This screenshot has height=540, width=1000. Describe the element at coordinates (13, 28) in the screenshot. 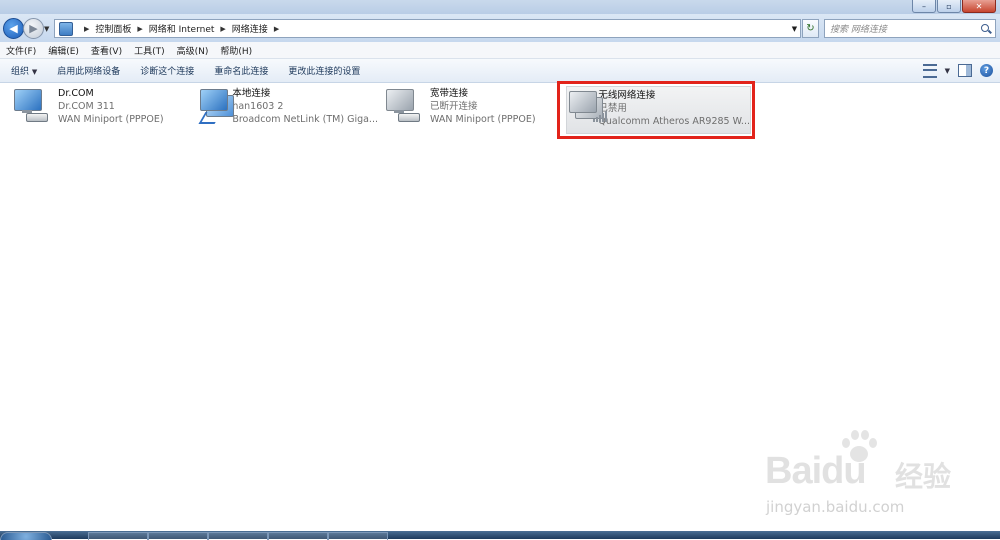

I see `back-button: ◀` at that location.